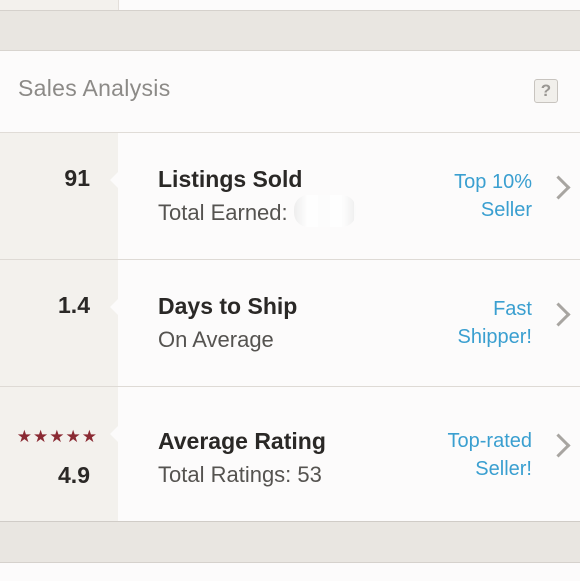 Image resolution: width=580 pixels, height=581 pixels. Describe the element at coordinates (503, 469) in the screenshot. I see `badge-line: Seller!` at that location.